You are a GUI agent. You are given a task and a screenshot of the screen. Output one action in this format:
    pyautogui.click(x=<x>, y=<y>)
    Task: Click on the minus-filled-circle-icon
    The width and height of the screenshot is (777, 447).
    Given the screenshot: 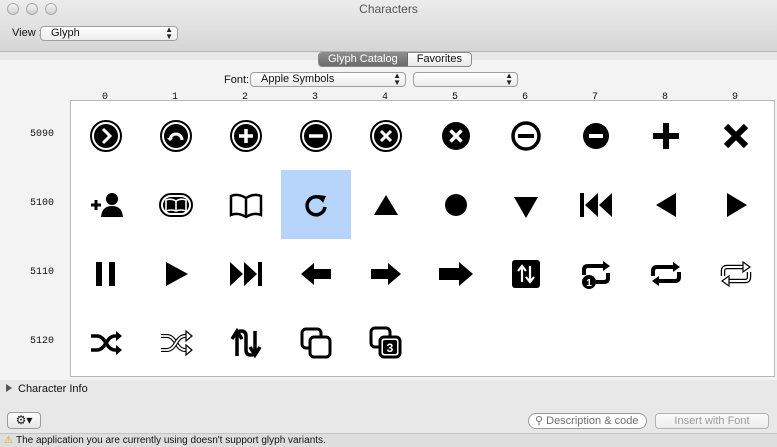 What is the action you would take?
    pyautogui.click(x=596, y=135)
    